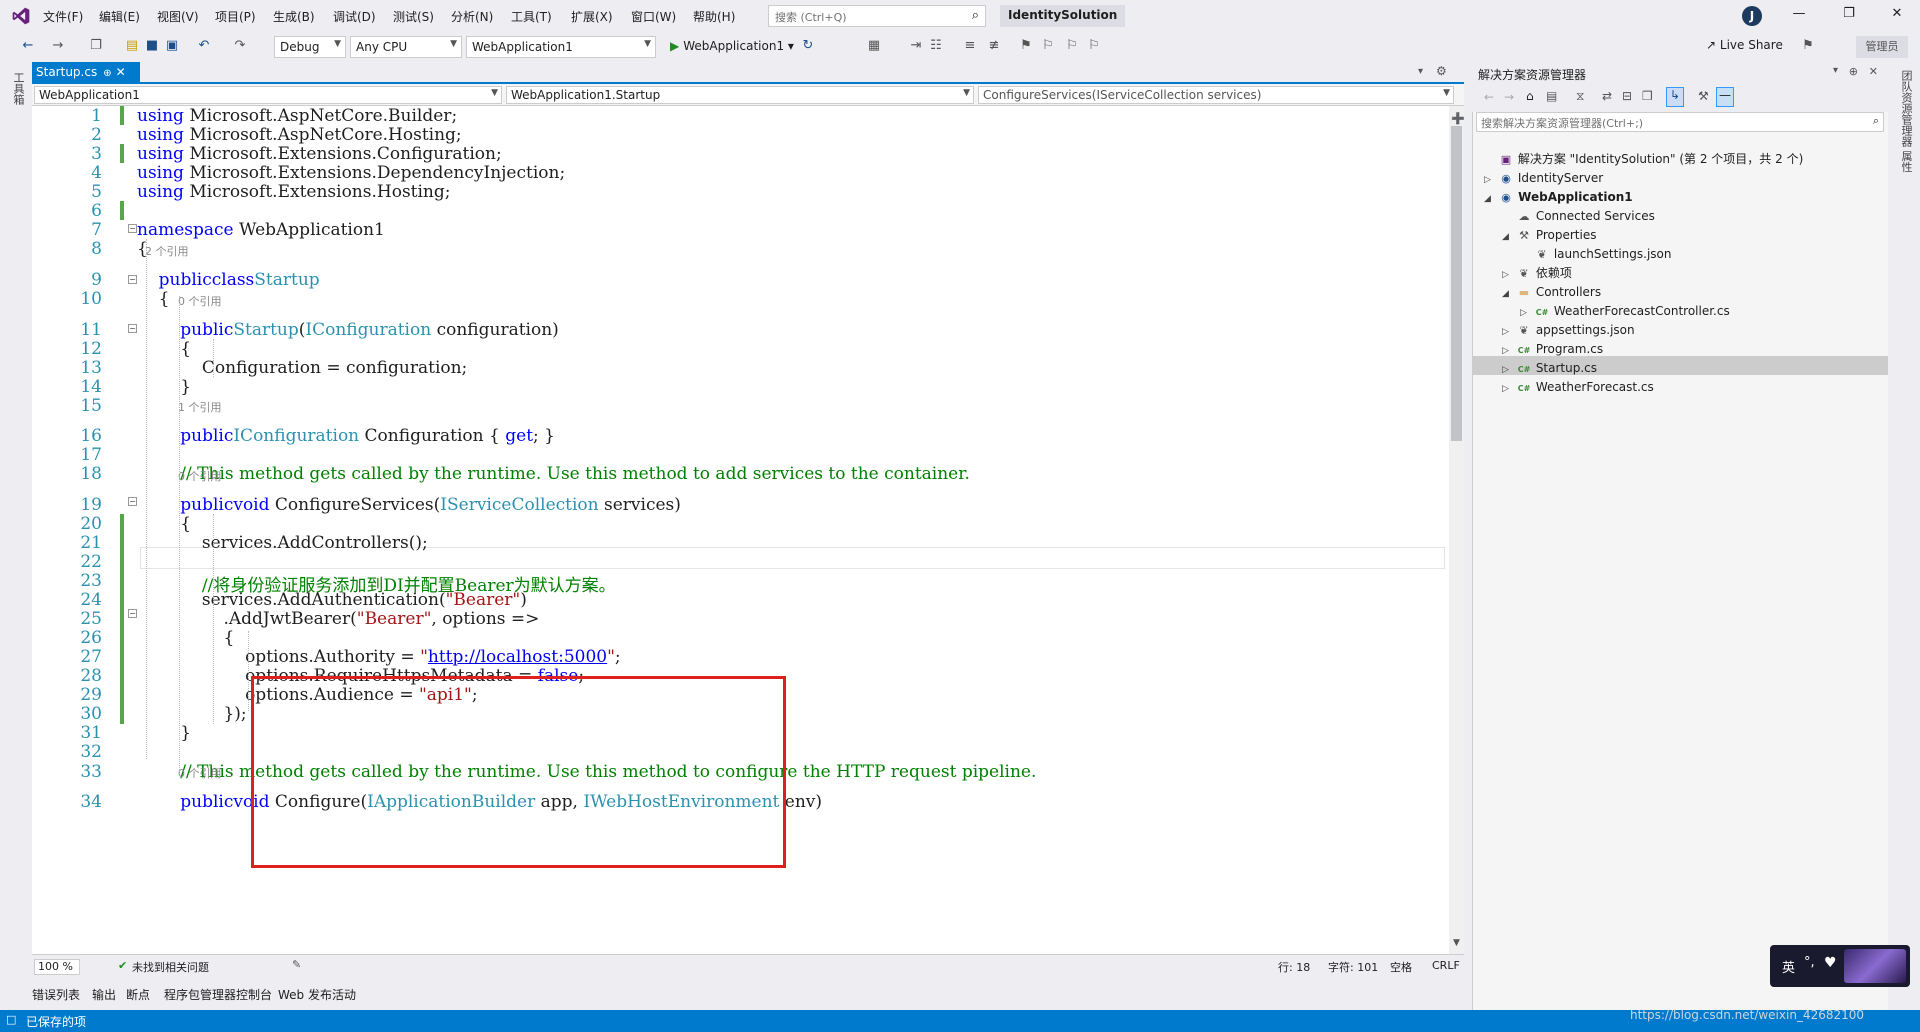  I want to click on menu-help: 帮助(H), so click(714, 16).